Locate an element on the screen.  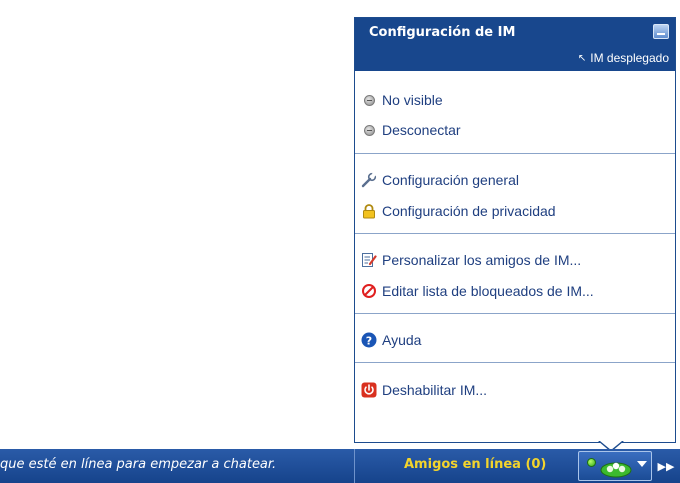
menu-item-invisible: No visible is located at coordinates (402, 100).